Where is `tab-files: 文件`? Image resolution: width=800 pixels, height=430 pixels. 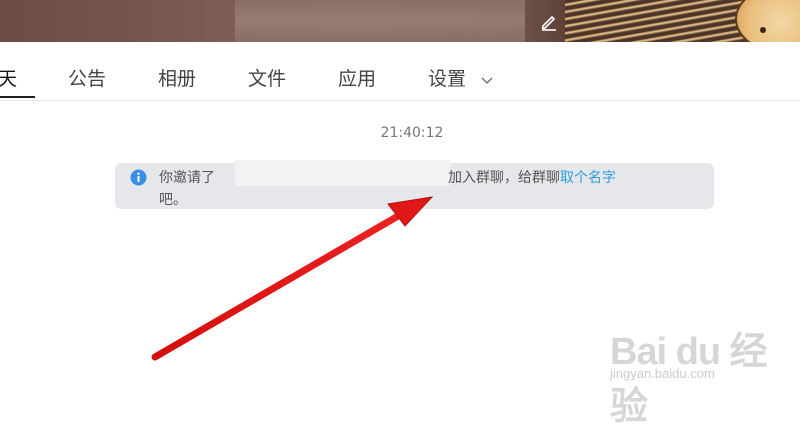
tab-files: 文件 is located at coordinates (267, 77).